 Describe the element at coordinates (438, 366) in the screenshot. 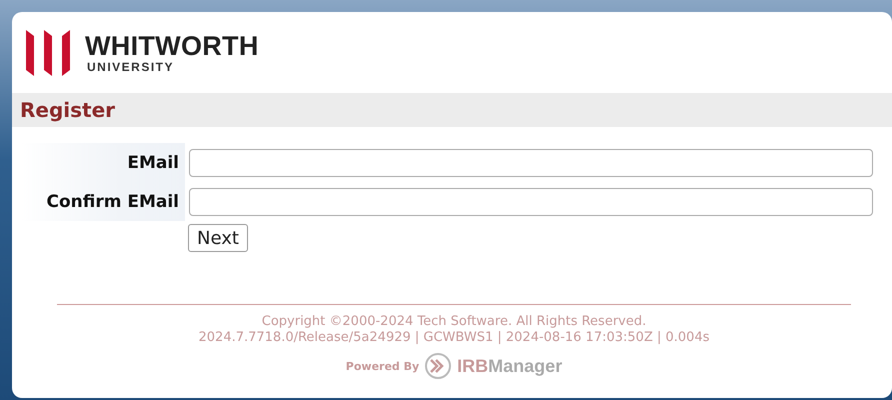

I see `chevron-logo-icon` at that location.